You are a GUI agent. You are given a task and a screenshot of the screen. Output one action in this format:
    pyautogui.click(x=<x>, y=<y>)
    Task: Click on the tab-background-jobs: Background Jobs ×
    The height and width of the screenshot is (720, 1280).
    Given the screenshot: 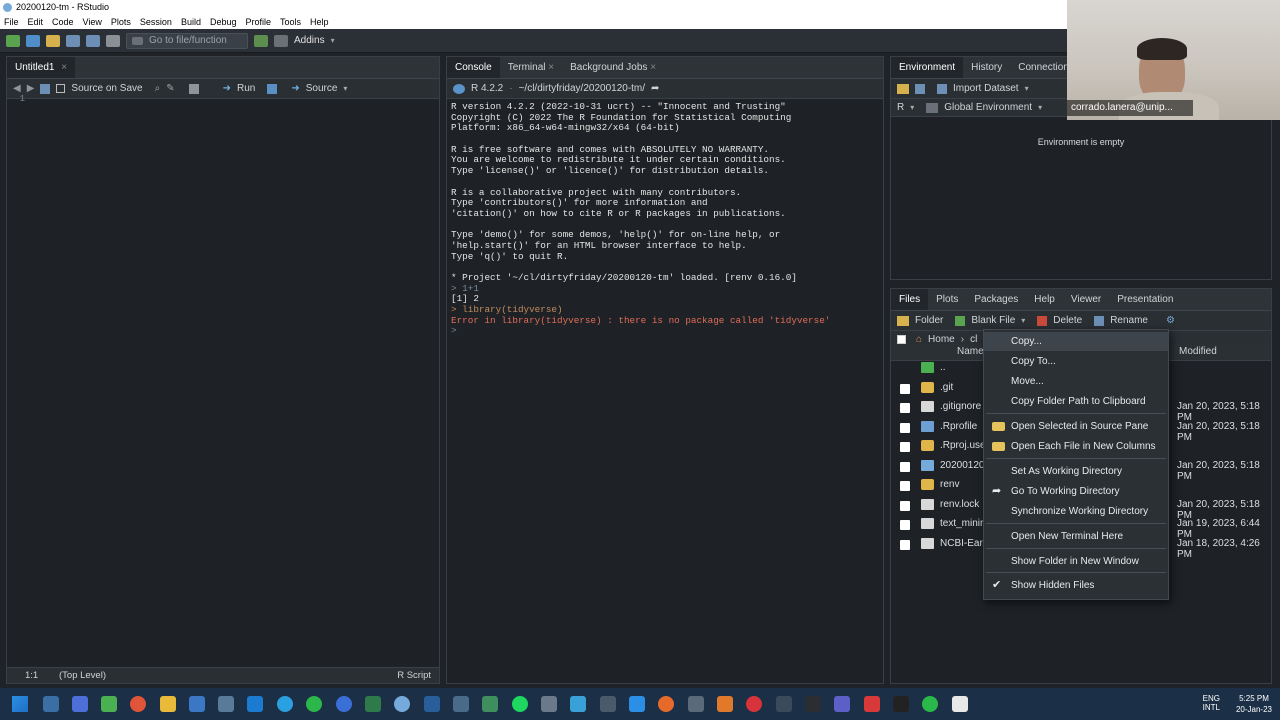 What is the action you would take?
    pyautogui.click(x=613, y=67)
    